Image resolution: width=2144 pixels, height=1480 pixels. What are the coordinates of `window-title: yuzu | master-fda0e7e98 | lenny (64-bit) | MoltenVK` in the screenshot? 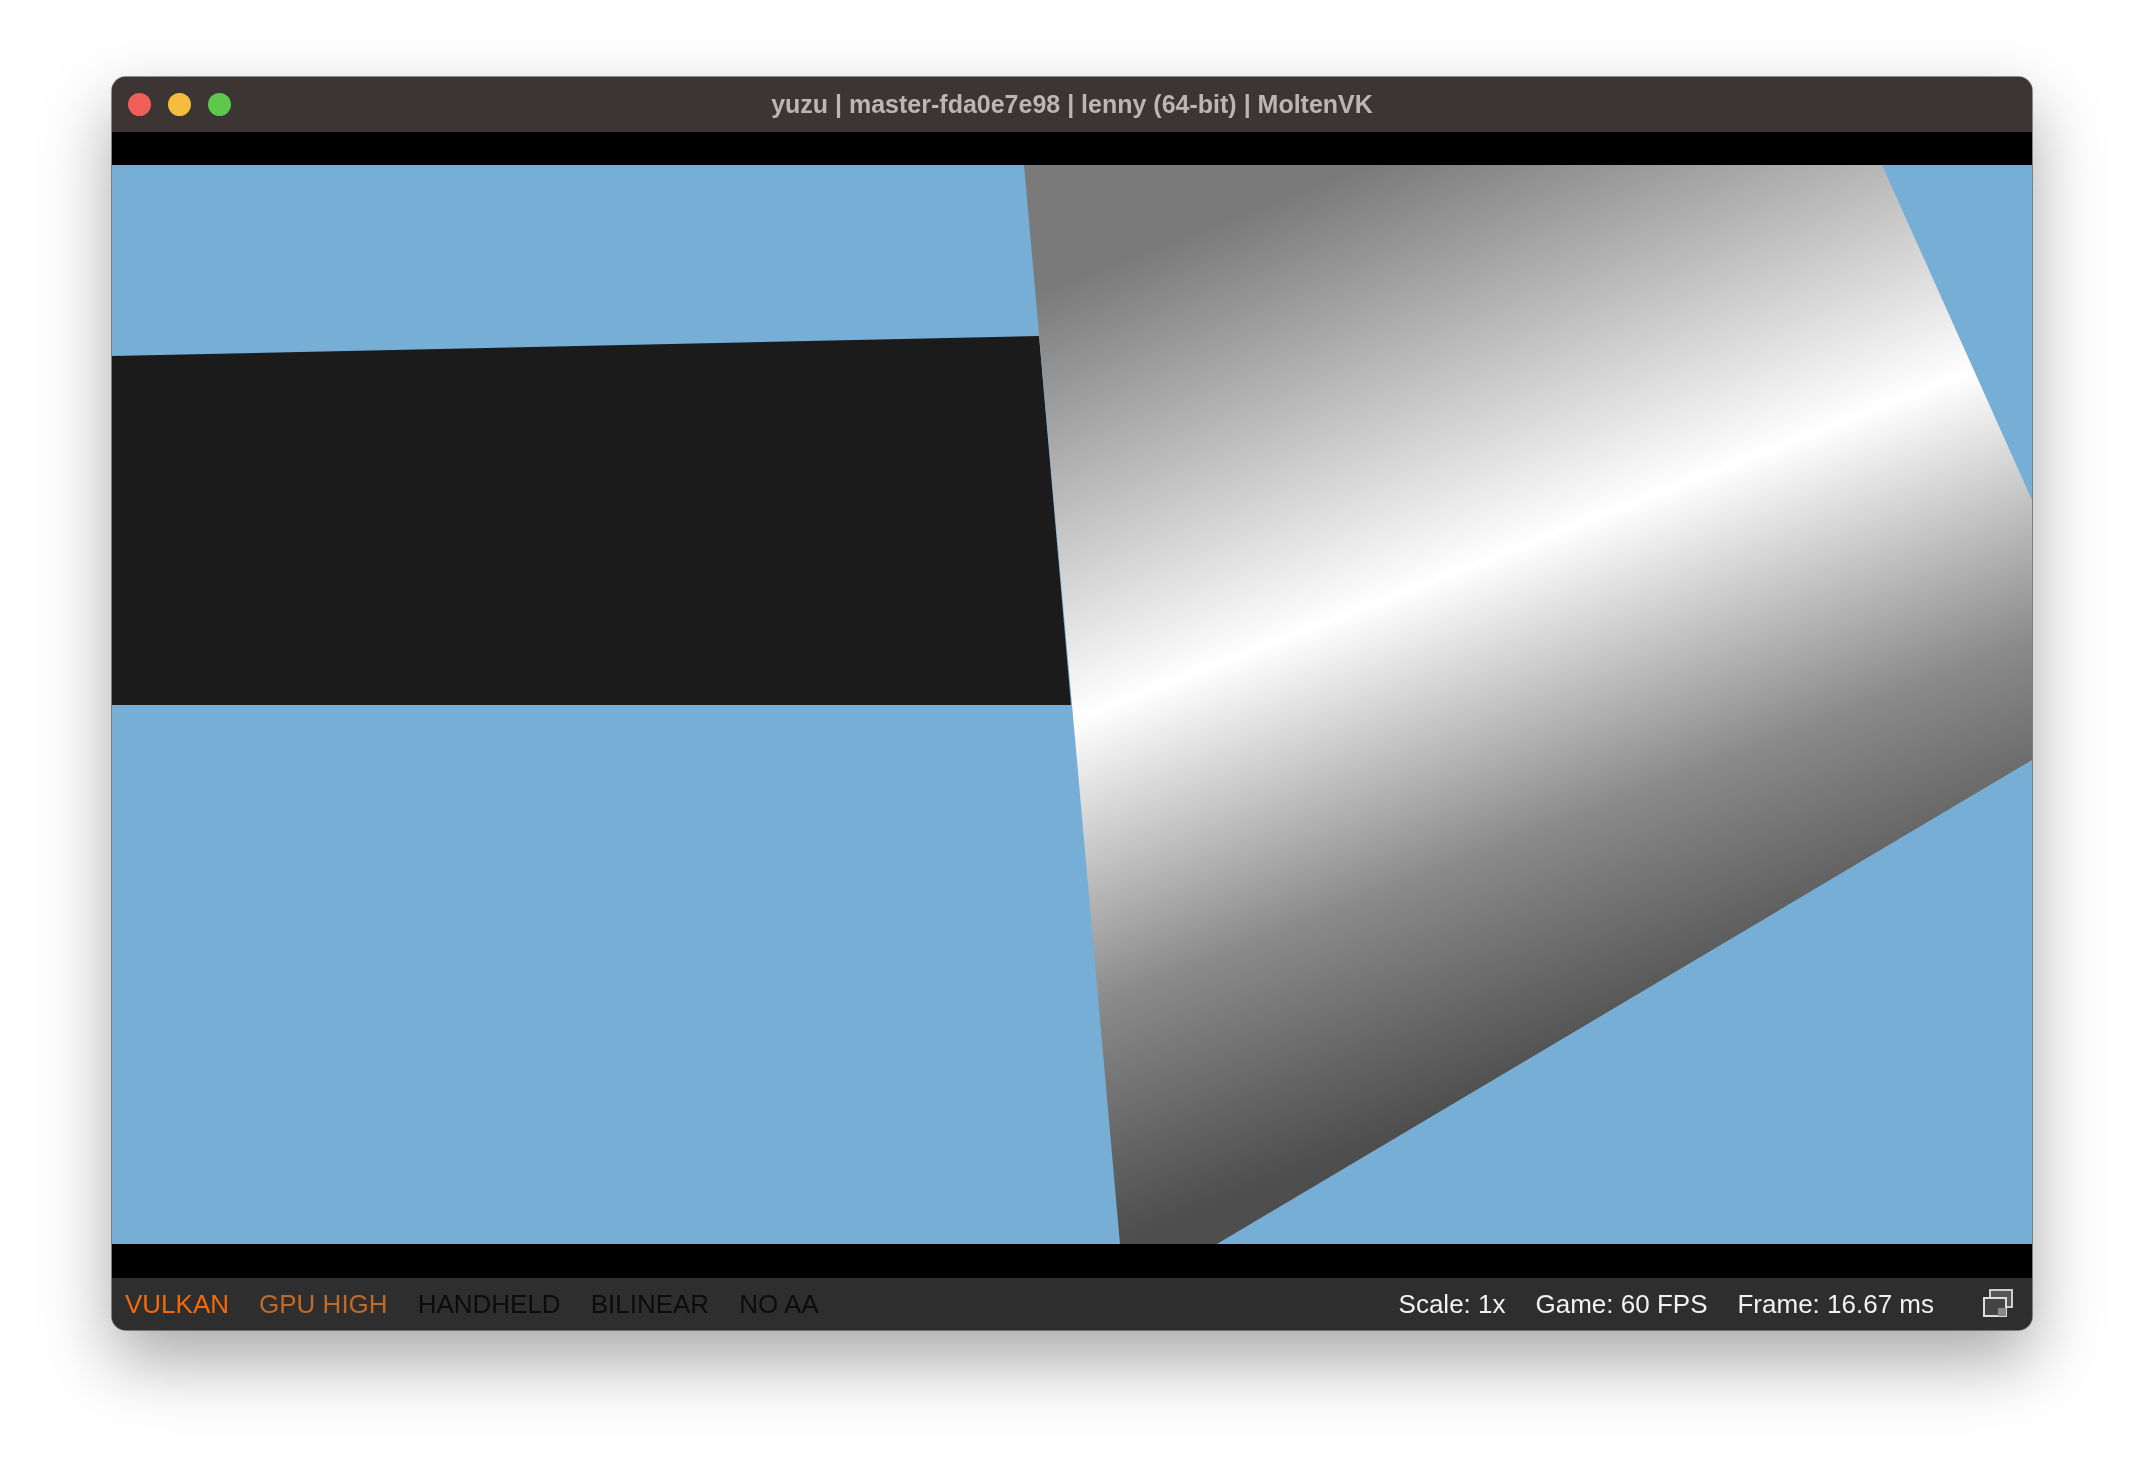 It's located at (1072, 104).